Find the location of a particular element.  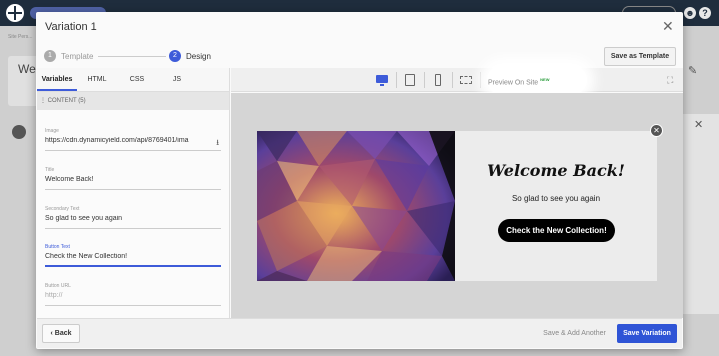

preview-label: Preview On Site is located at coordinates (513, 83).